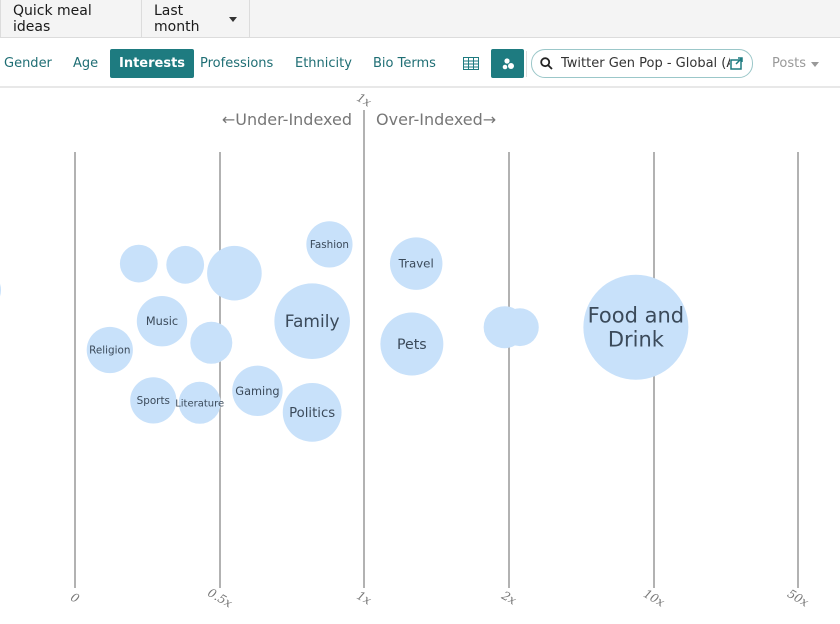 This screenshot has width=840, height=624. Describe the element at coordinates (364, 597) in the screenshot. I see `x-tick-label: 1x` at that location.